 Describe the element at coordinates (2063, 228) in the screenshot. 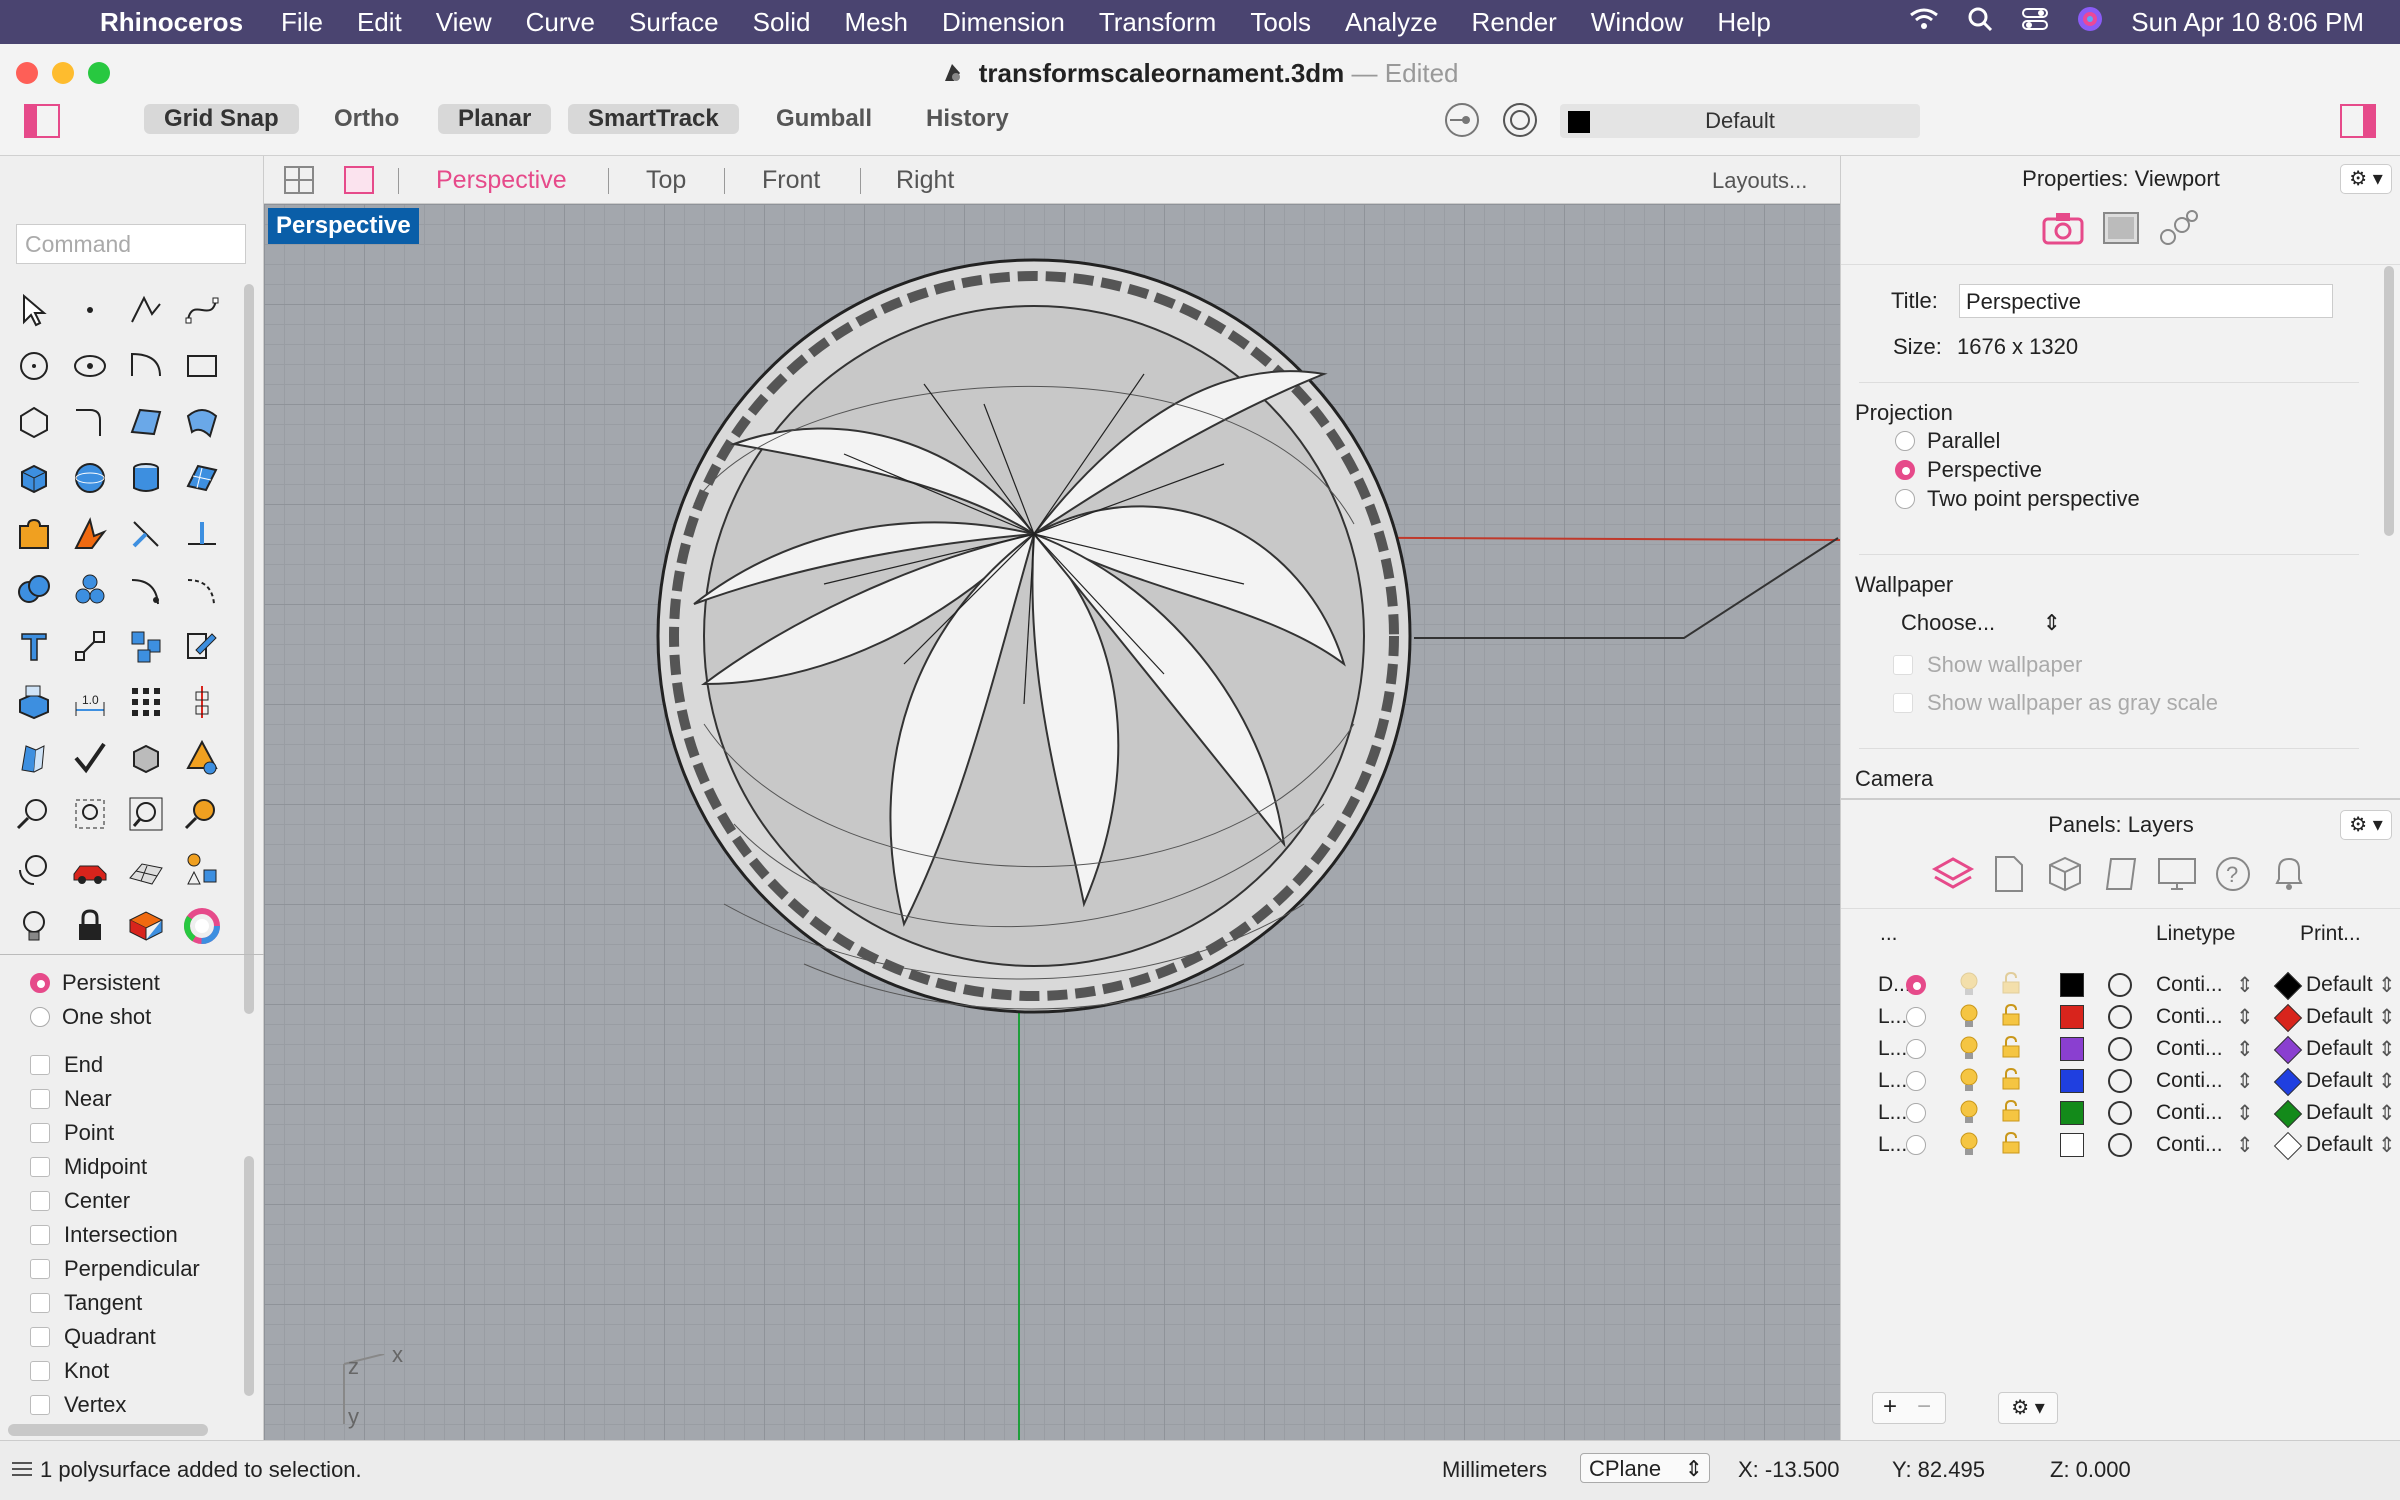

I see `camera-icon` at that location.